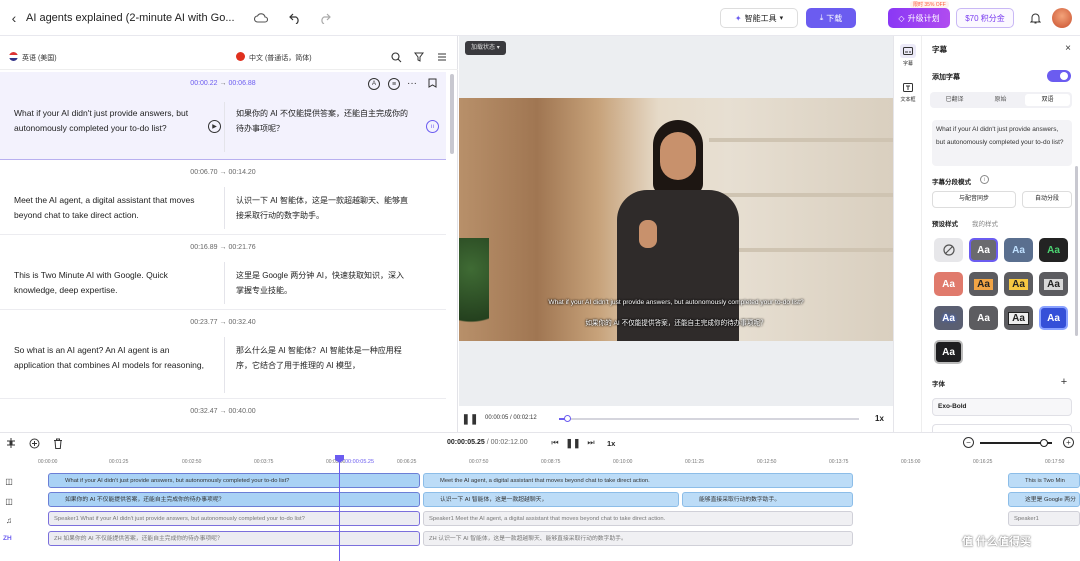 The image size is (1080, 561). Describe the element at coordinates (234, 499) in the screenshot. I see `translation-clip-selected: 如果你的 AI 不仅能提供答案，还能自主完成你的待办事项呢？` at that location.